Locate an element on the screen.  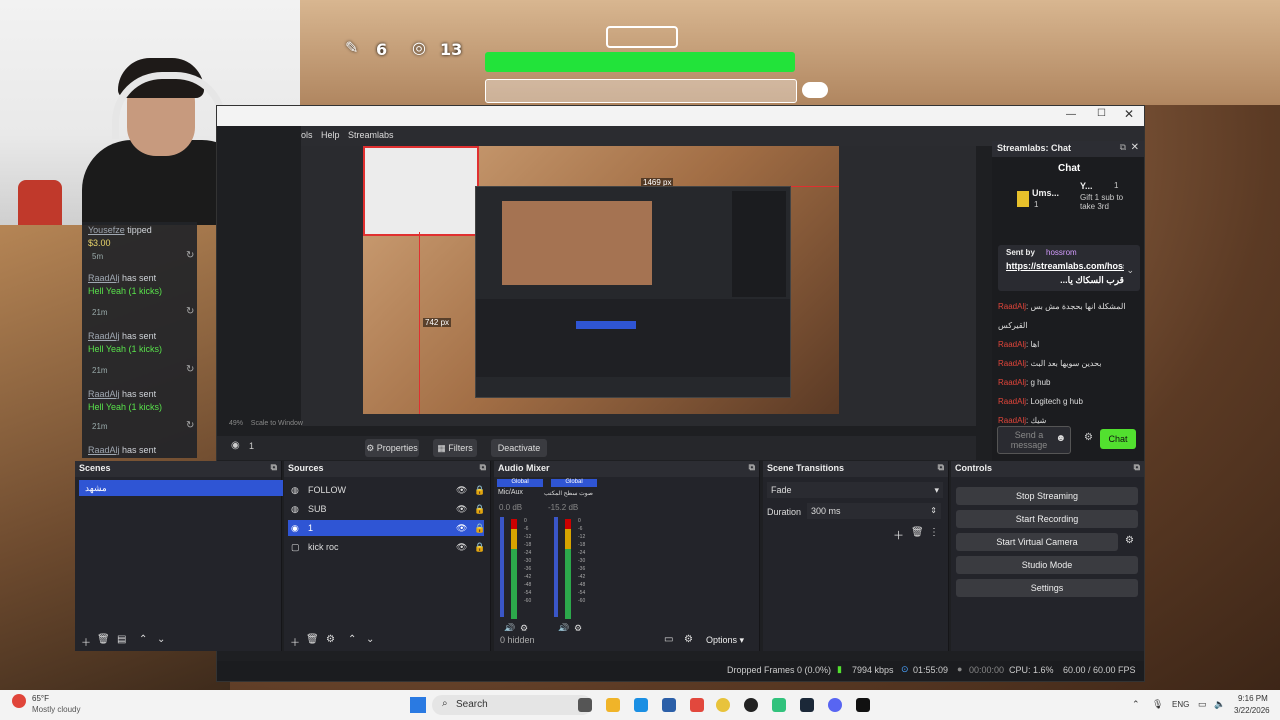
channel-name: Mic/Aux is located at coordinates (510, 492).